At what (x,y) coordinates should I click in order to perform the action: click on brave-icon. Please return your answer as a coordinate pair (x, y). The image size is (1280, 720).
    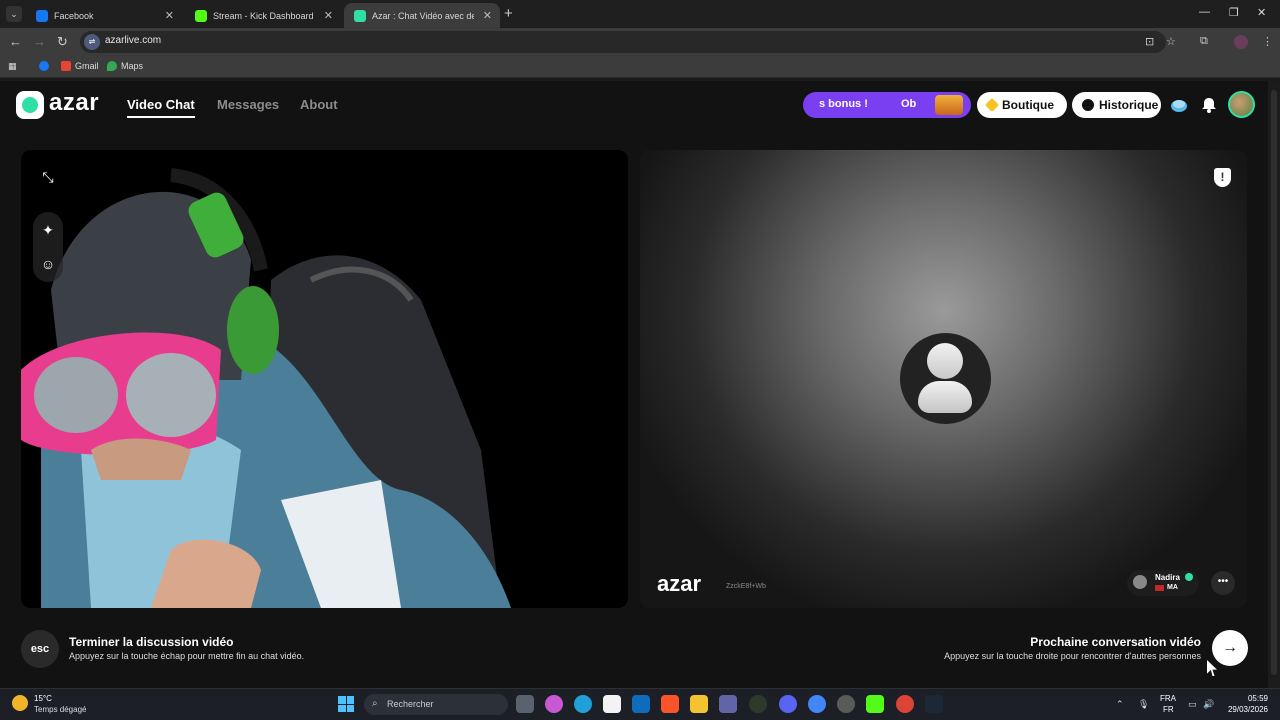
    Looking at the image, I should click on (670, 704).